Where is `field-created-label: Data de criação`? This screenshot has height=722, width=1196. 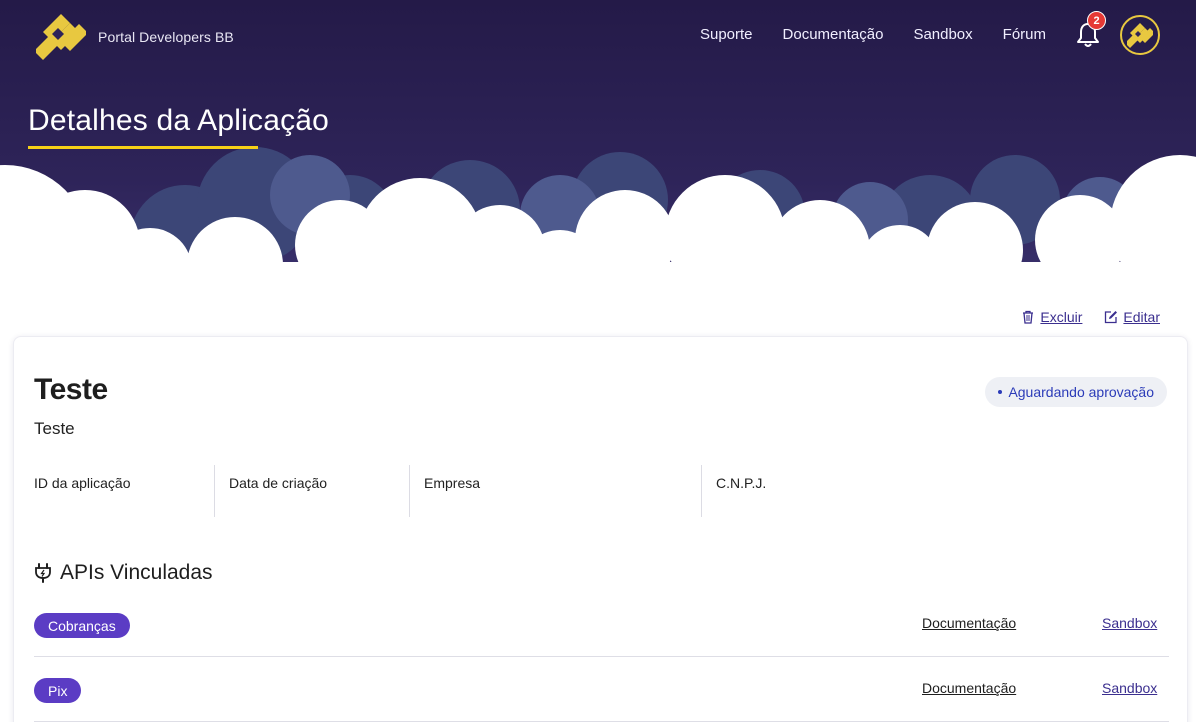 field-created-label: Data de criação is located at coordinates (278, 483).